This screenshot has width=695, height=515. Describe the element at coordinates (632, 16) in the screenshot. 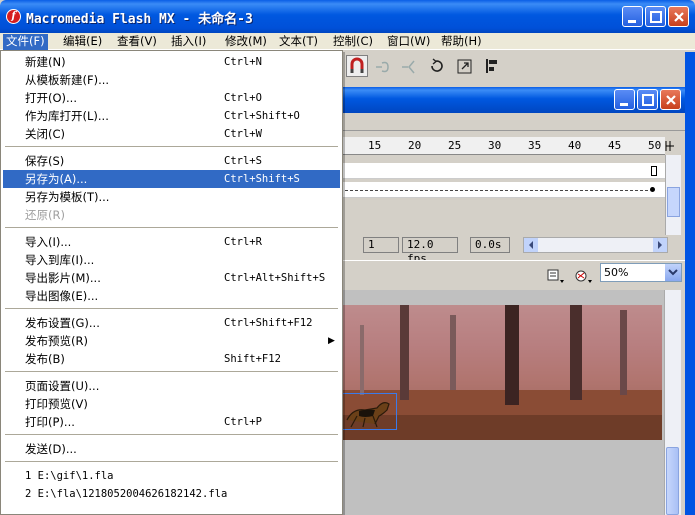

I see `minimize-button` at that location.